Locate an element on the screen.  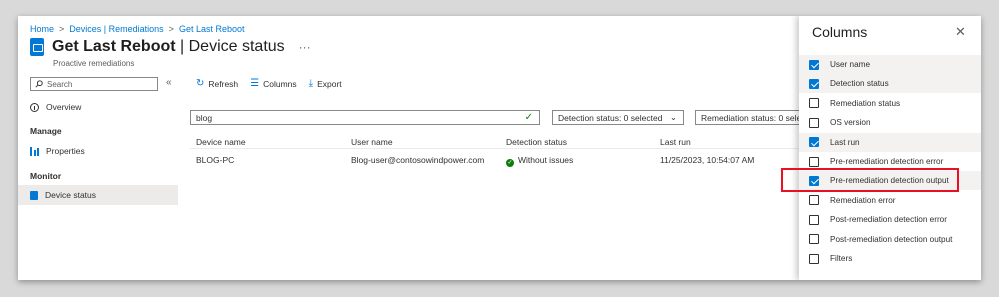
device-search-input: blog ✓ is located at coordinates (365, 117).